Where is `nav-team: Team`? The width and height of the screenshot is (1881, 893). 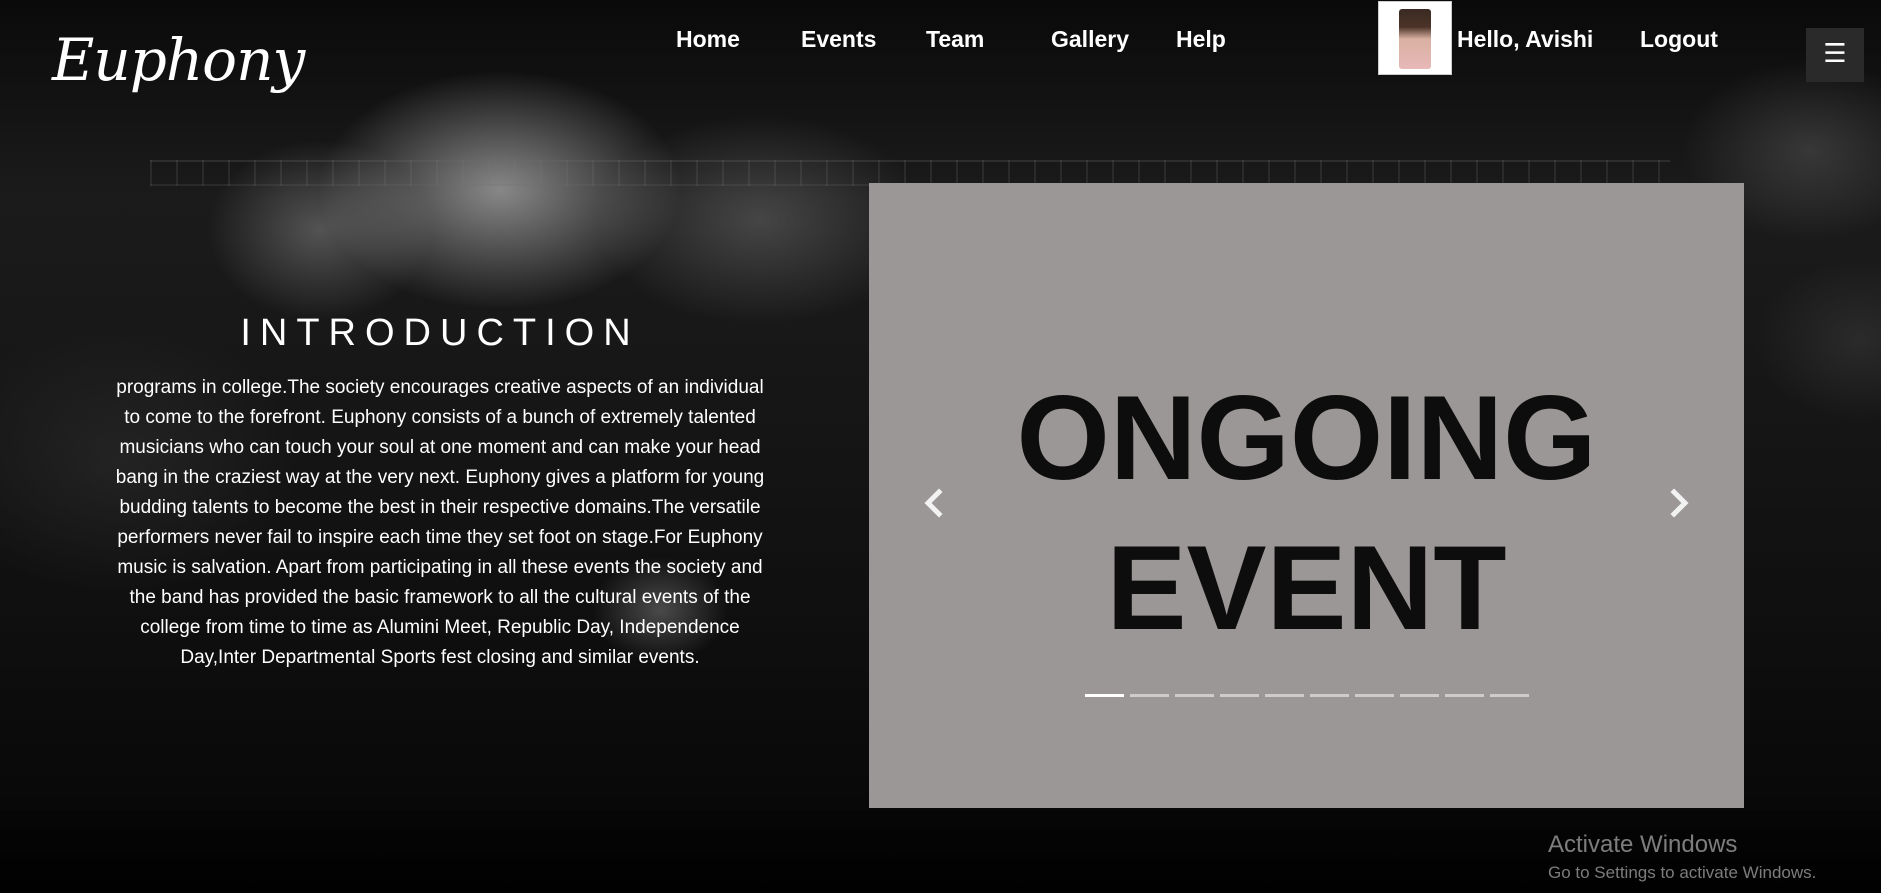 nav-team: Team is located at coordinates (955, 39).